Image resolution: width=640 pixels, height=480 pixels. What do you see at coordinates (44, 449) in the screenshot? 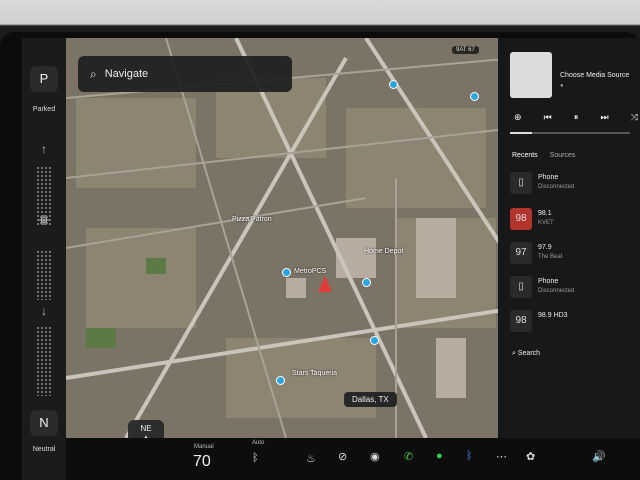
I see `gear-neutral-label: Neutral` at bounding box center [44, 449].